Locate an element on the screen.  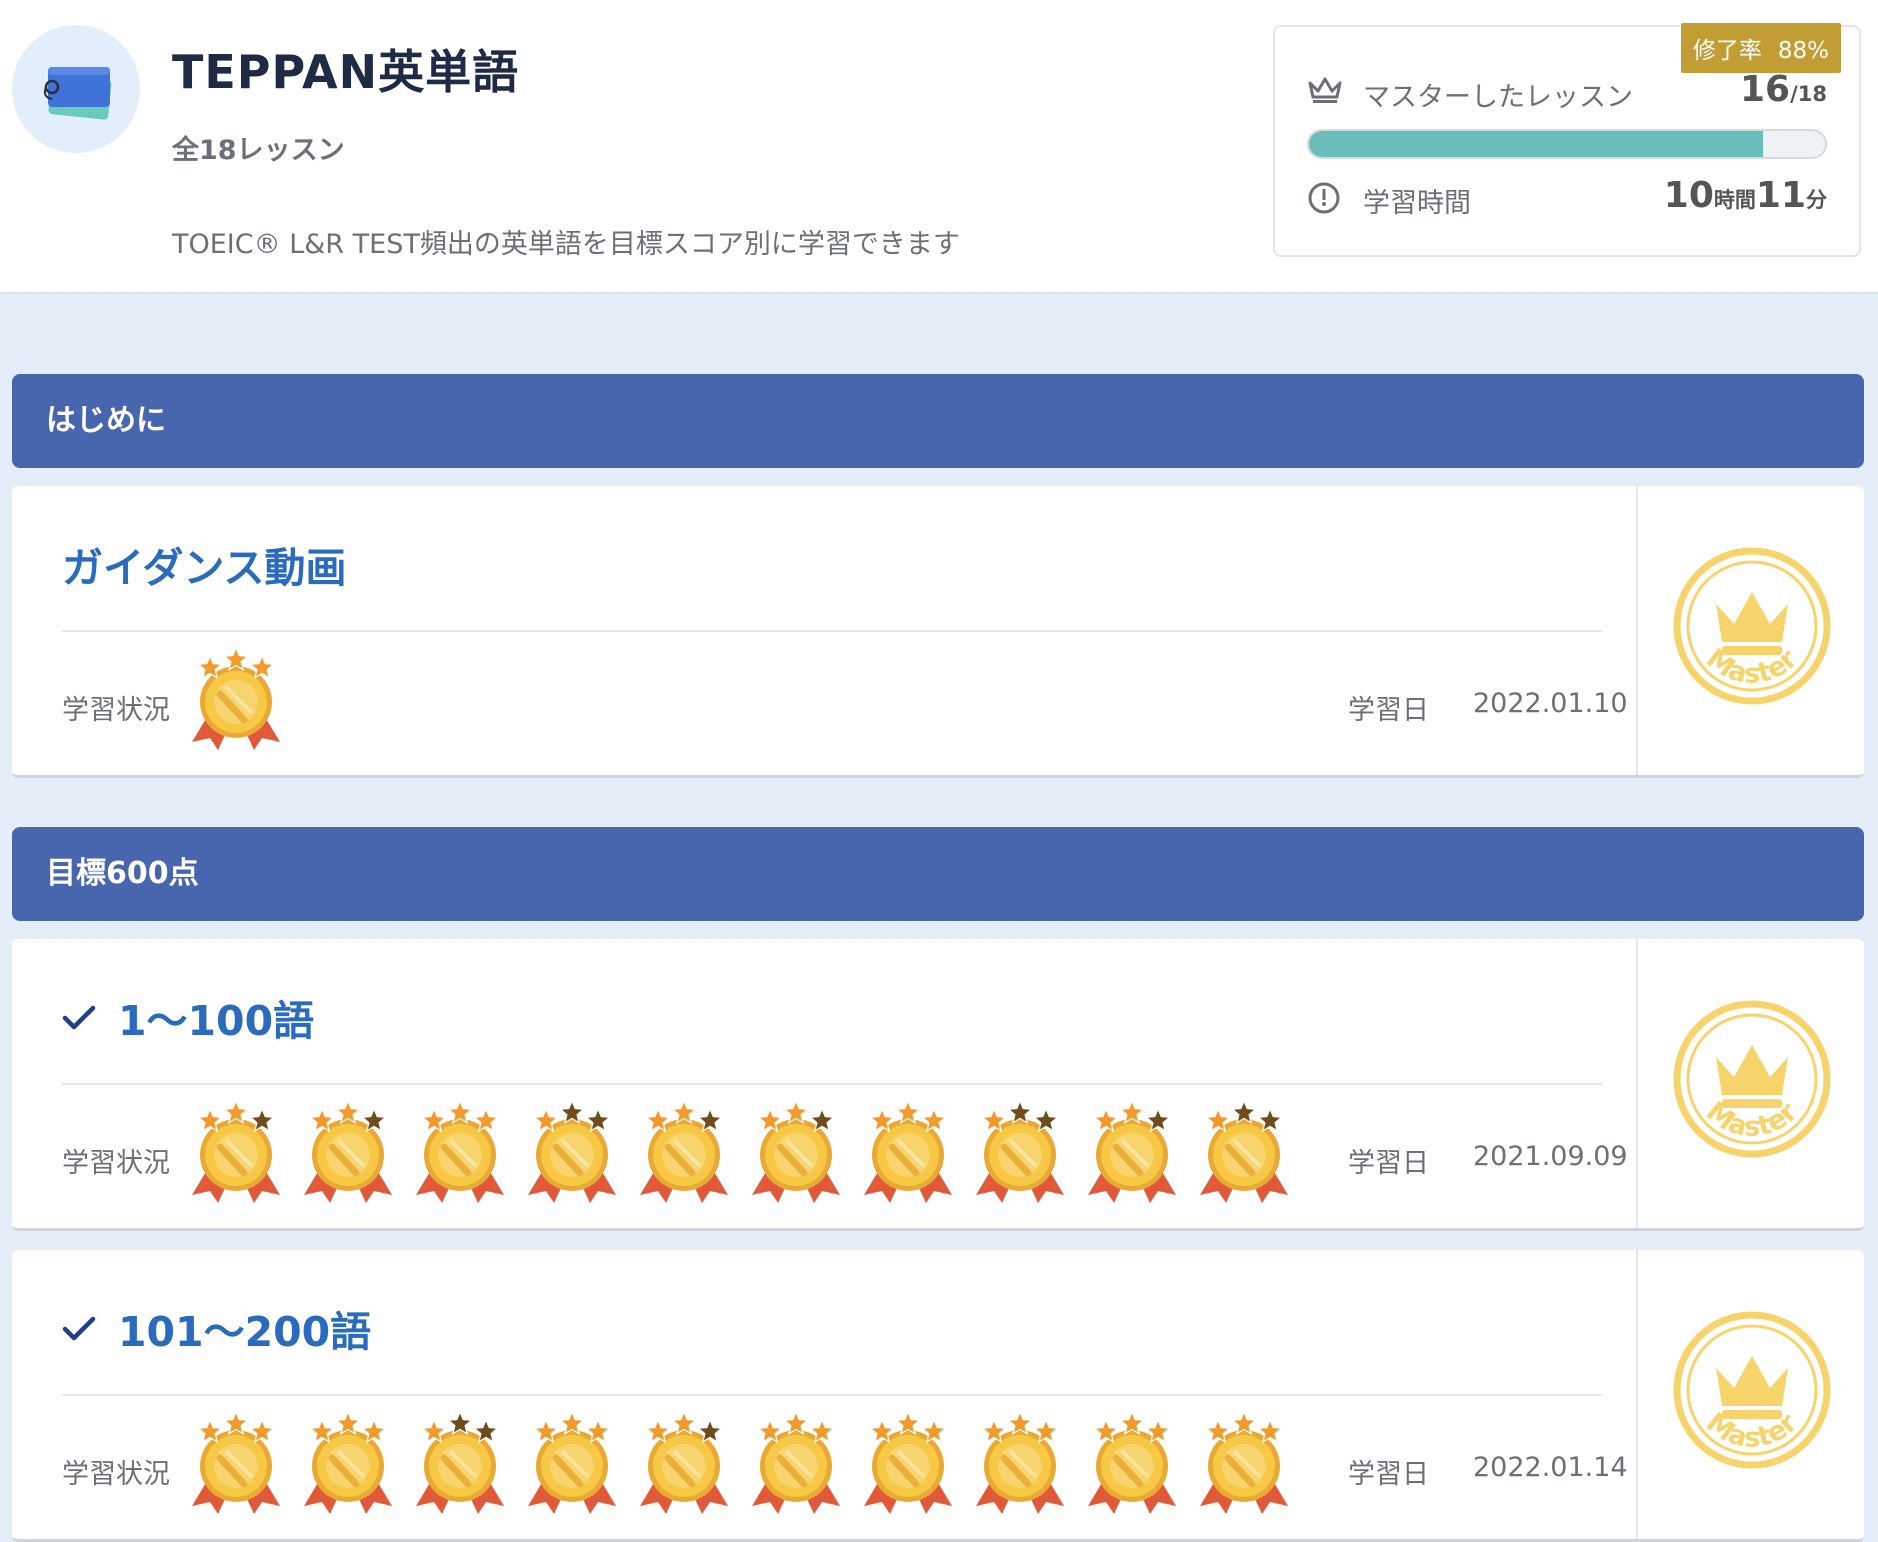
lesson-title: 101〜200語 is located at coordinates (216, 1328).